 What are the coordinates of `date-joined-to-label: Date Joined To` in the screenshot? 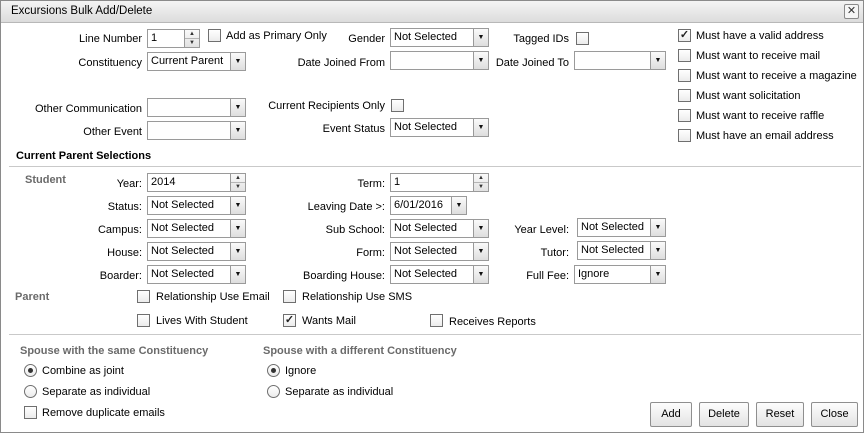 It's located at (532, 63).